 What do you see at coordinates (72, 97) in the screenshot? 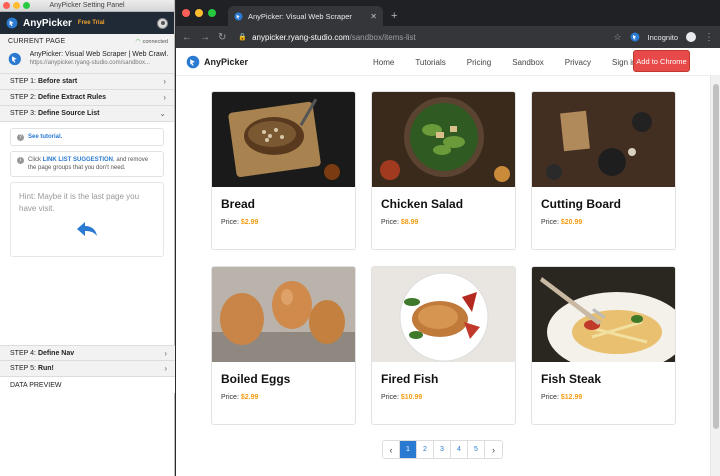
I see `step-2-label: Define Extract Rules` at bounding box center [72, 97].